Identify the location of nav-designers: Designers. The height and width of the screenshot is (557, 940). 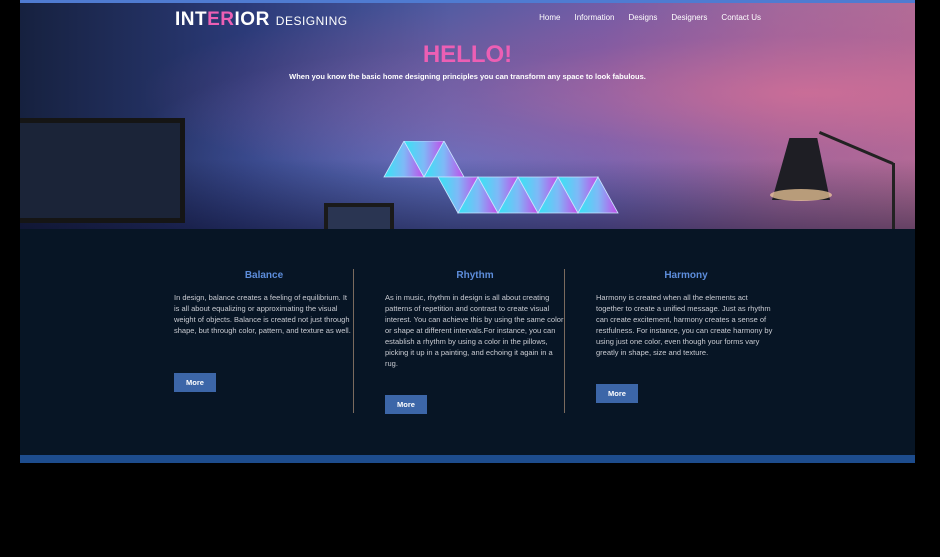
(689, 17).